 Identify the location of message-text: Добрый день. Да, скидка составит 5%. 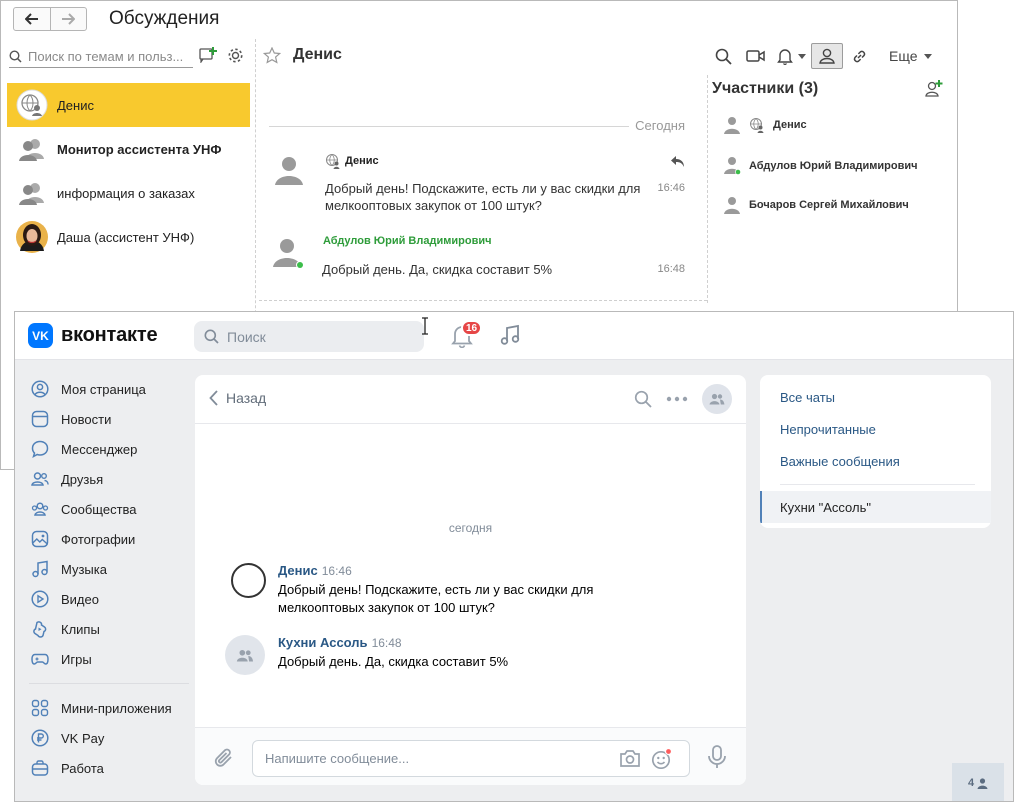
(393, 661).